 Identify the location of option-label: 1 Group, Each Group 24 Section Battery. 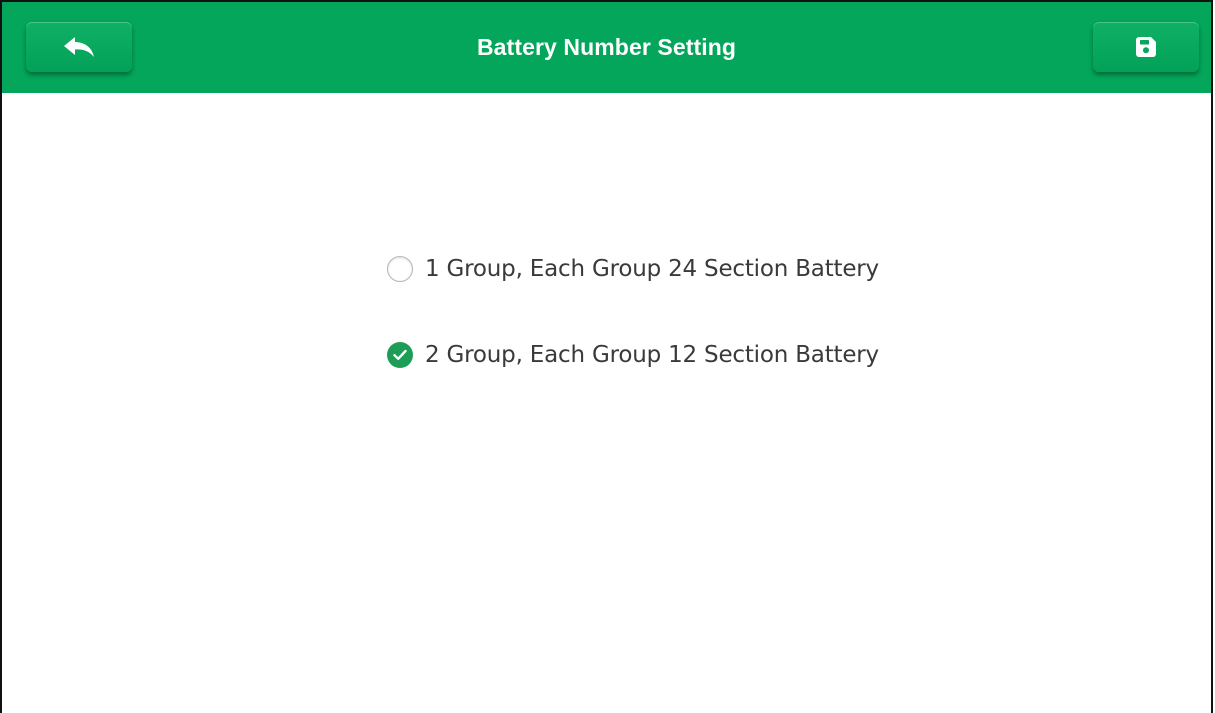
(652, 269).